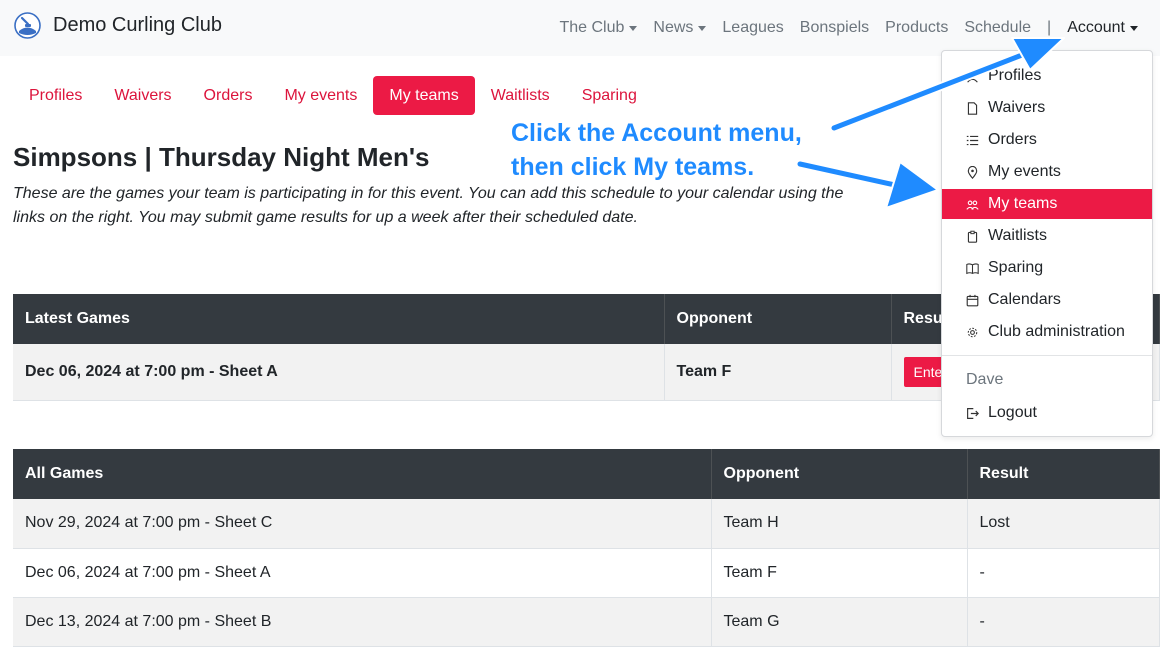 Image resolution: width=1160 pixels, height=647 pixels. I want to click on tab-my-events: My events, so click(320, 95).